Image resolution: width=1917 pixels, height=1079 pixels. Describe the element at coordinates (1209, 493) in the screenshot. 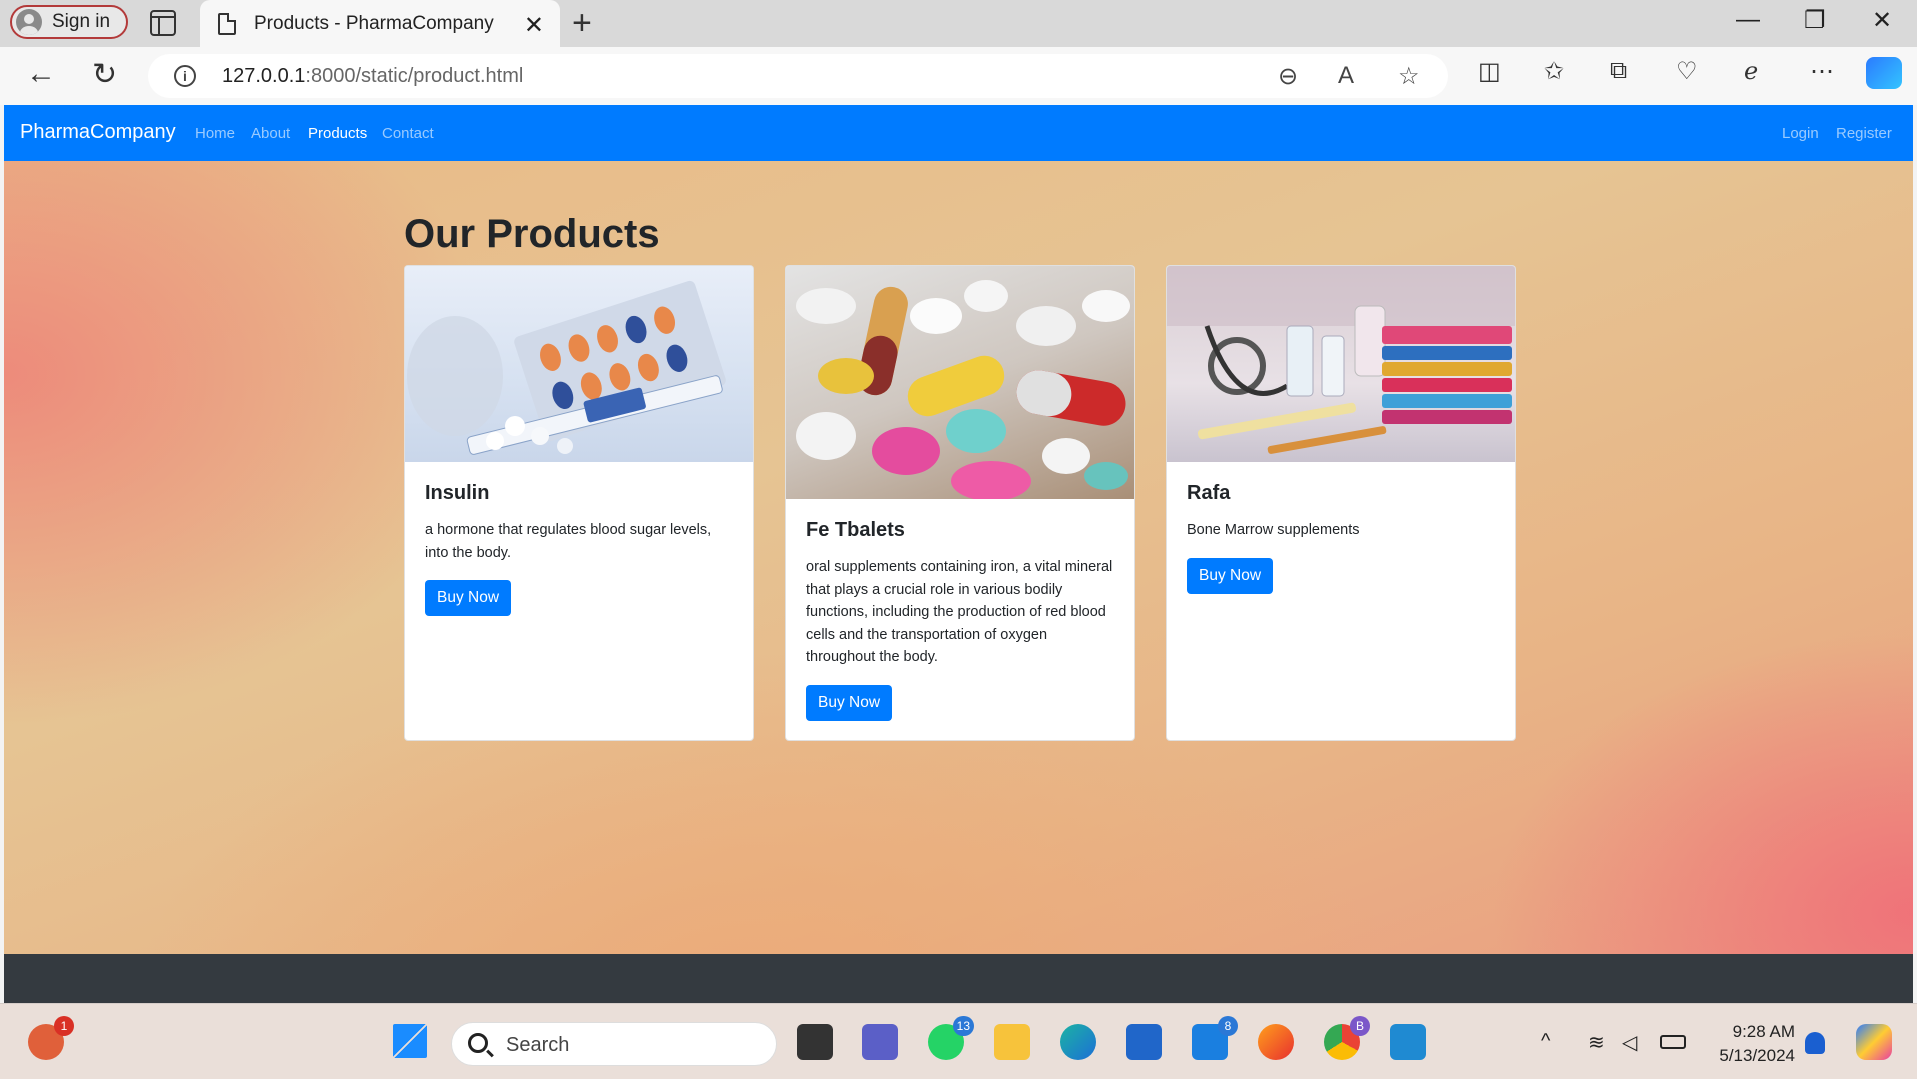

I see `product-title: Rafa` at that location.